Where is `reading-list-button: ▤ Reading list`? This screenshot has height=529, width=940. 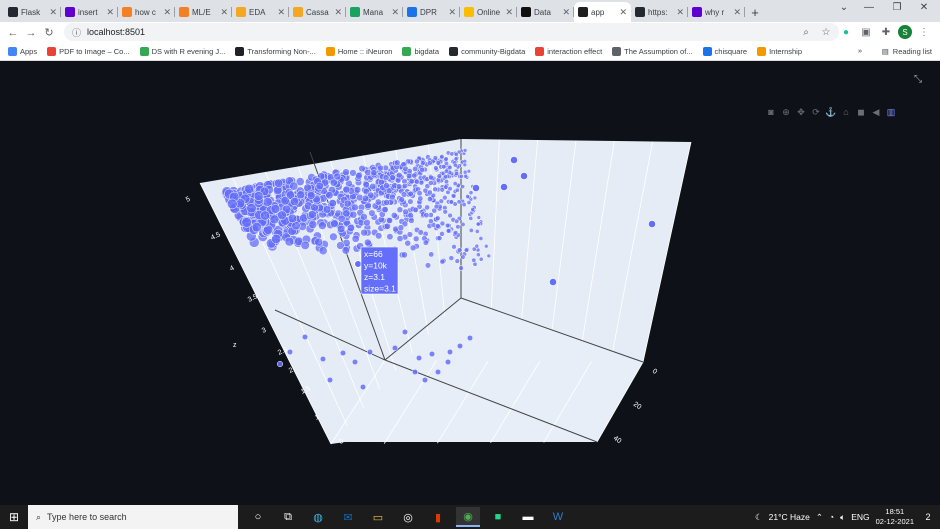
reading-list-button: ▤ Reading list is located at coordinates (907, 51).